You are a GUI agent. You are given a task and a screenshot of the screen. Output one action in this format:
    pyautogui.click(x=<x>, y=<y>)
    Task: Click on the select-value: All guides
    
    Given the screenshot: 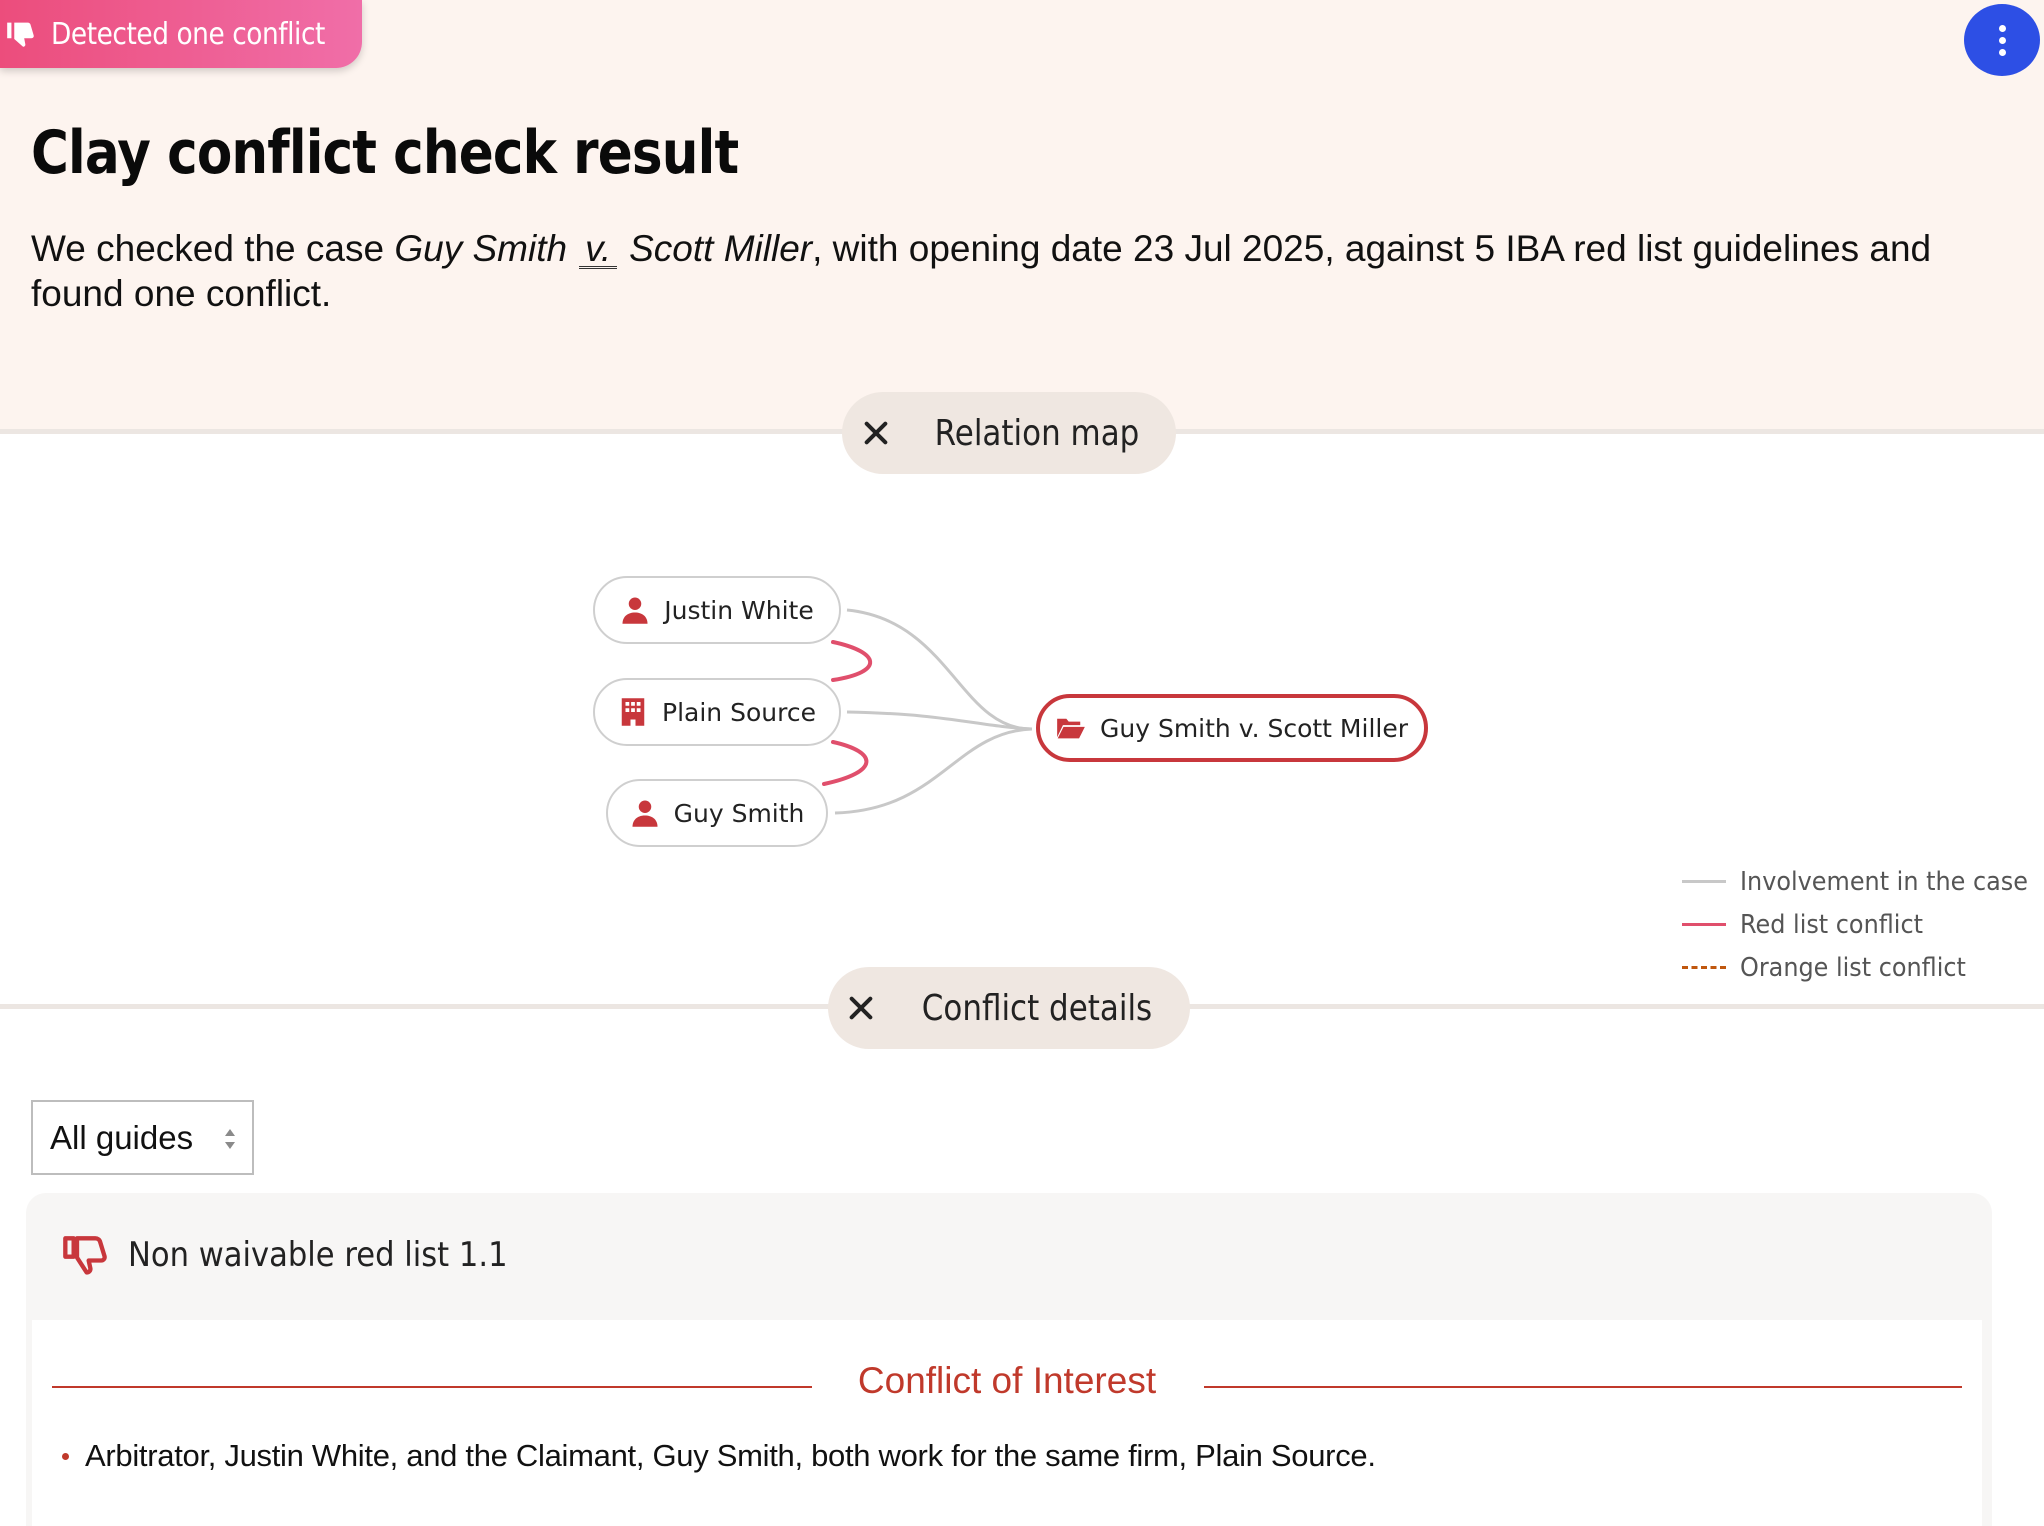 What is the action you would take?
    pyautogui.click(x=122, y=1137)
    